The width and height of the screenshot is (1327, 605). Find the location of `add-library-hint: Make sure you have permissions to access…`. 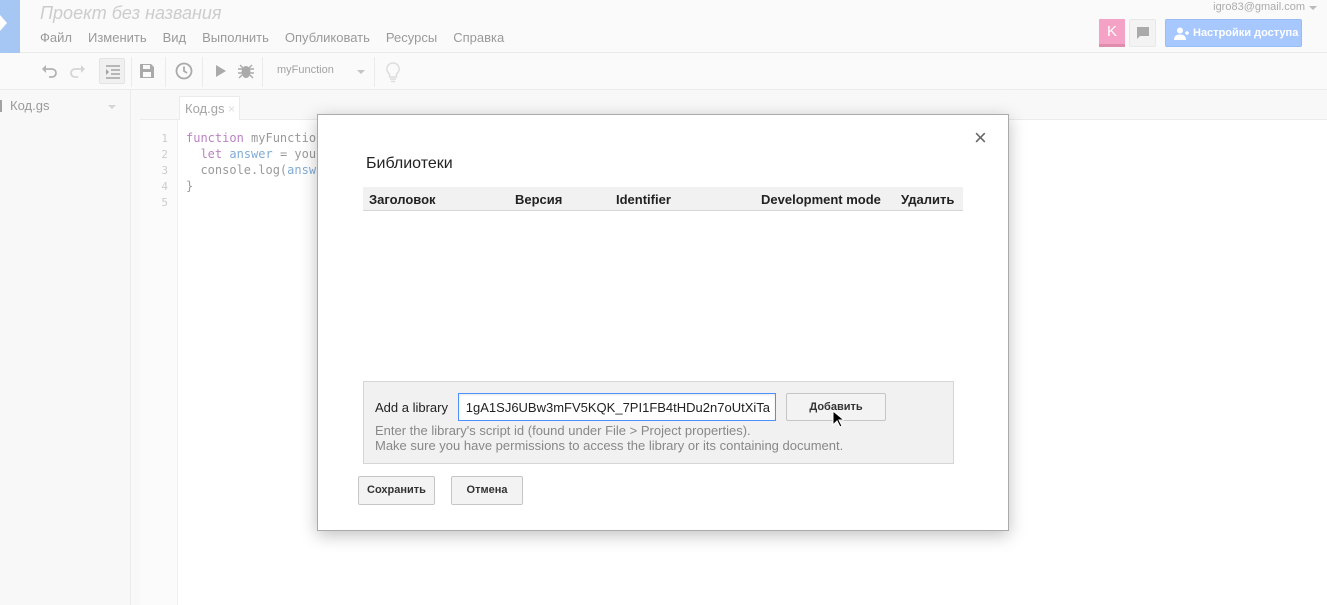

add-library-hint: Make sure you have permissions to access… is located at coordinates (609, 445).